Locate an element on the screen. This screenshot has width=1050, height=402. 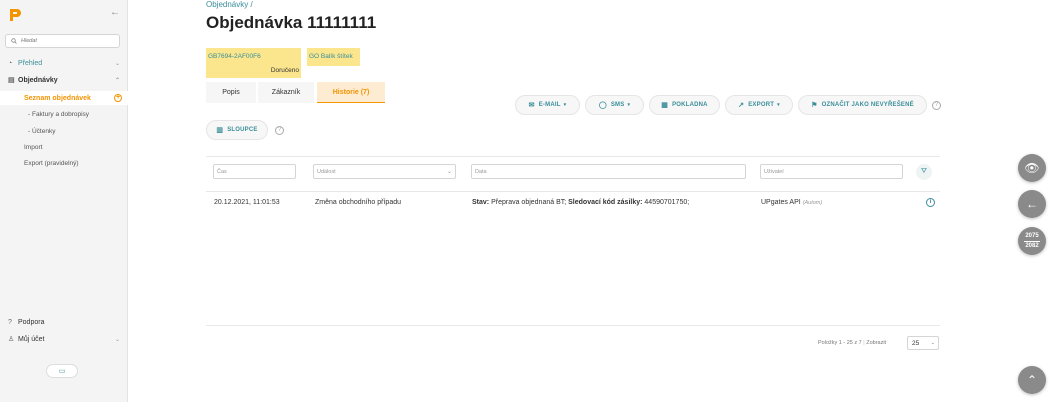
filter-event: Událost ⌄ is located at coordinates (384, 171).